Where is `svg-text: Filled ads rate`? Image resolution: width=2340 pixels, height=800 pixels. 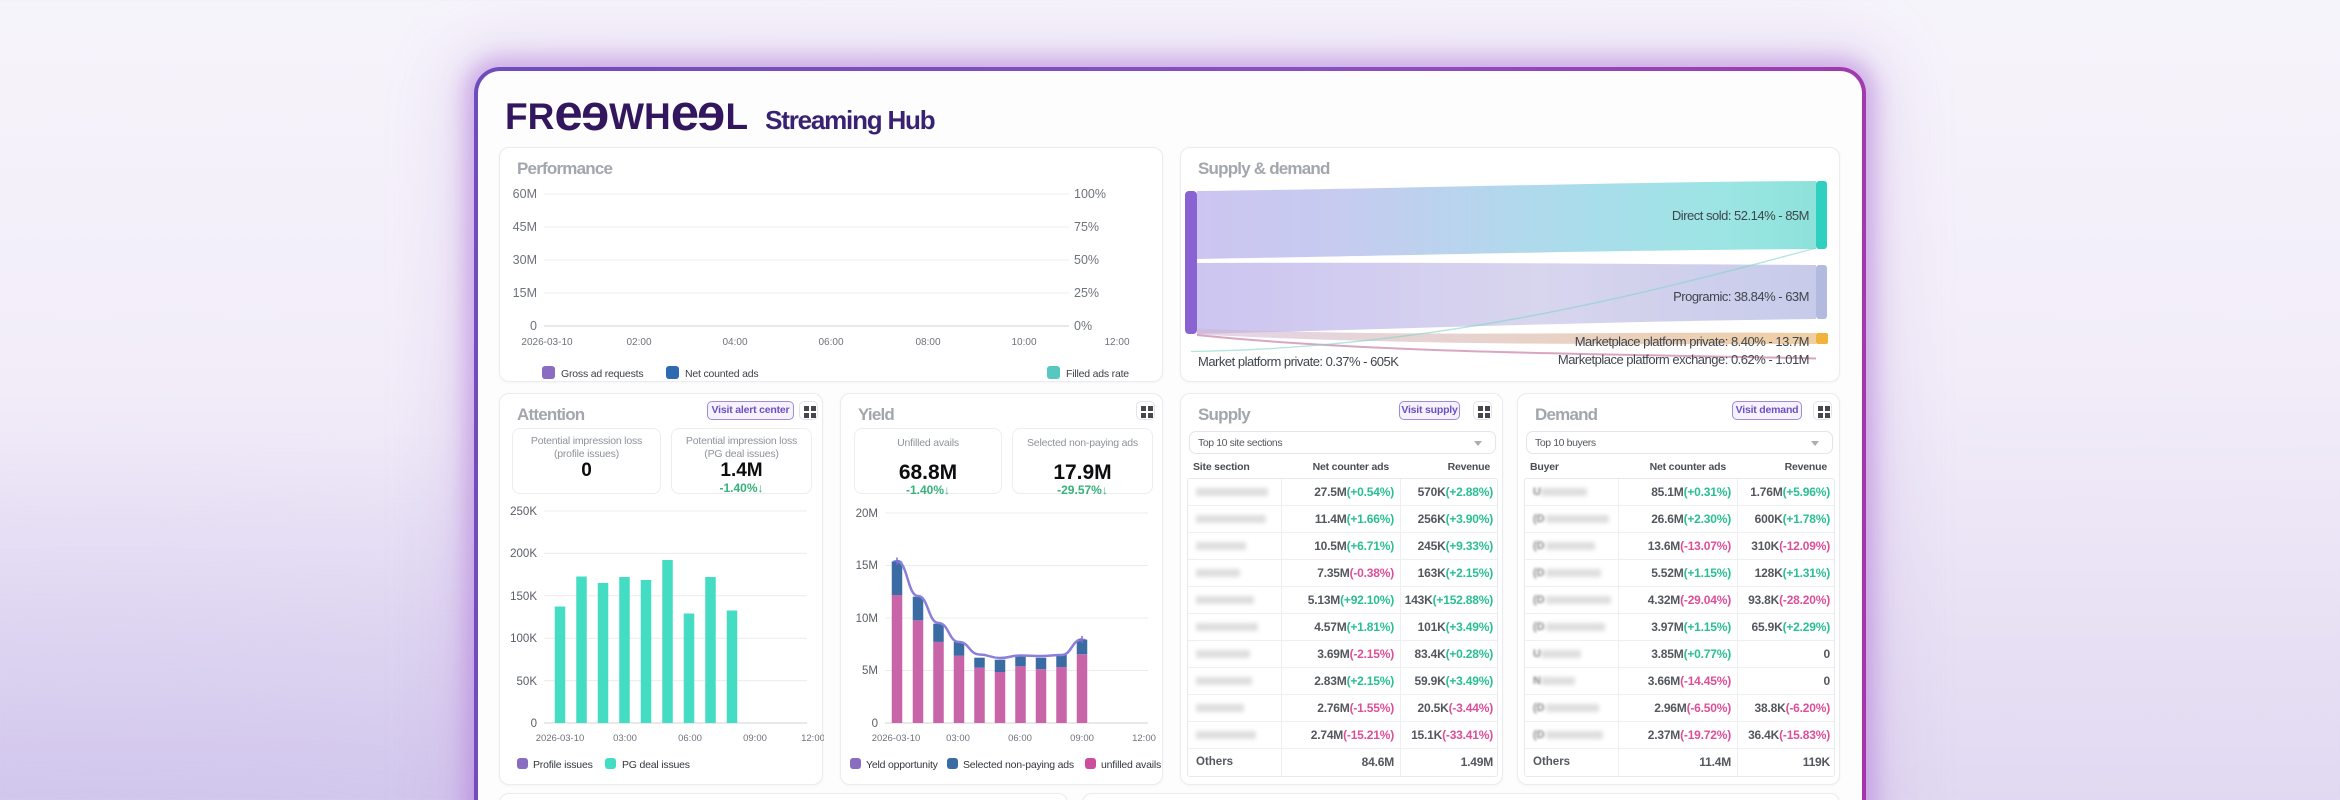 svg-text: Filled ads rate is located at coordinates (1097, 374).